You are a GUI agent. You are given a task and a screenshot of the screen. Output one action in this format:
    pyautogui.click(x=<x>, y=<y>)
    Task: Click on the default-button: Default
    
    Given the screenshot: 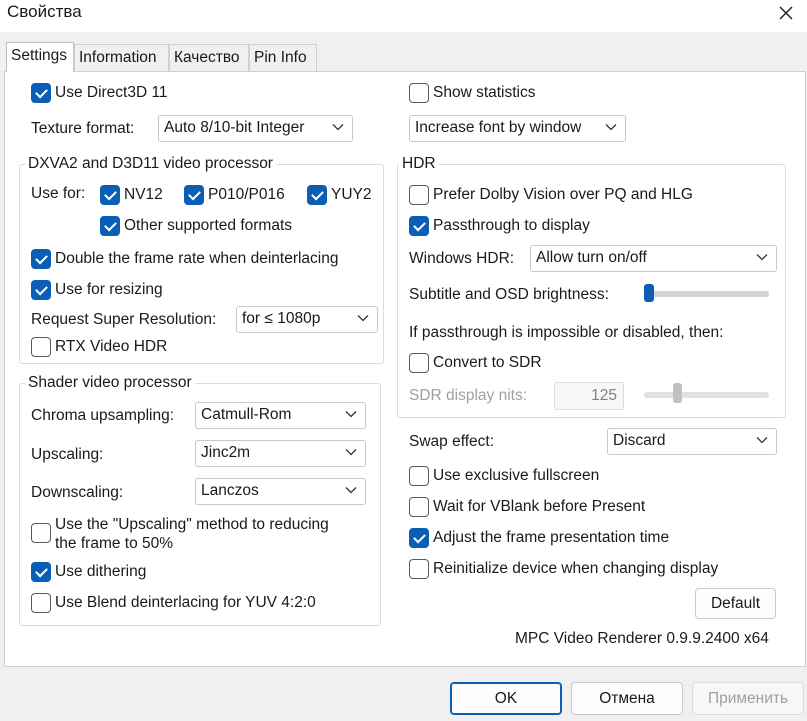 What is the action you would take?
    pyautogui.click(x=735, y=603)
    